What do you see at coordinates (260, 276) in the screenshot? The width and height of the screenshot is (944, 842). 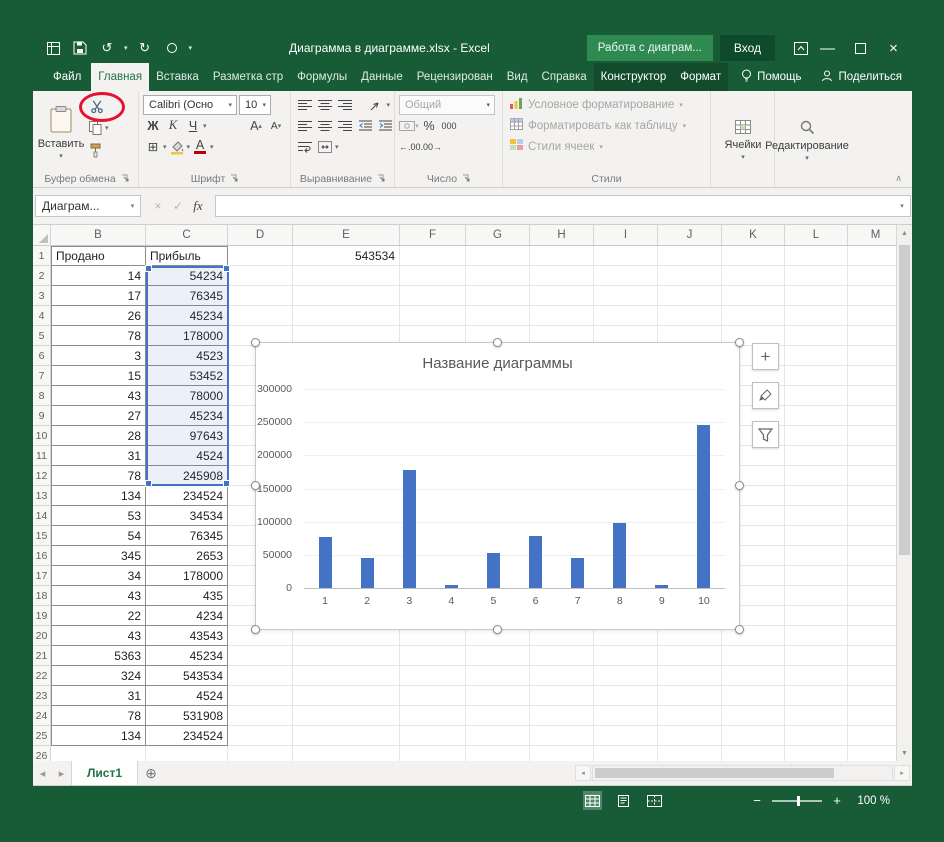 I see `cell-D2` at bounding box center [260, 276].